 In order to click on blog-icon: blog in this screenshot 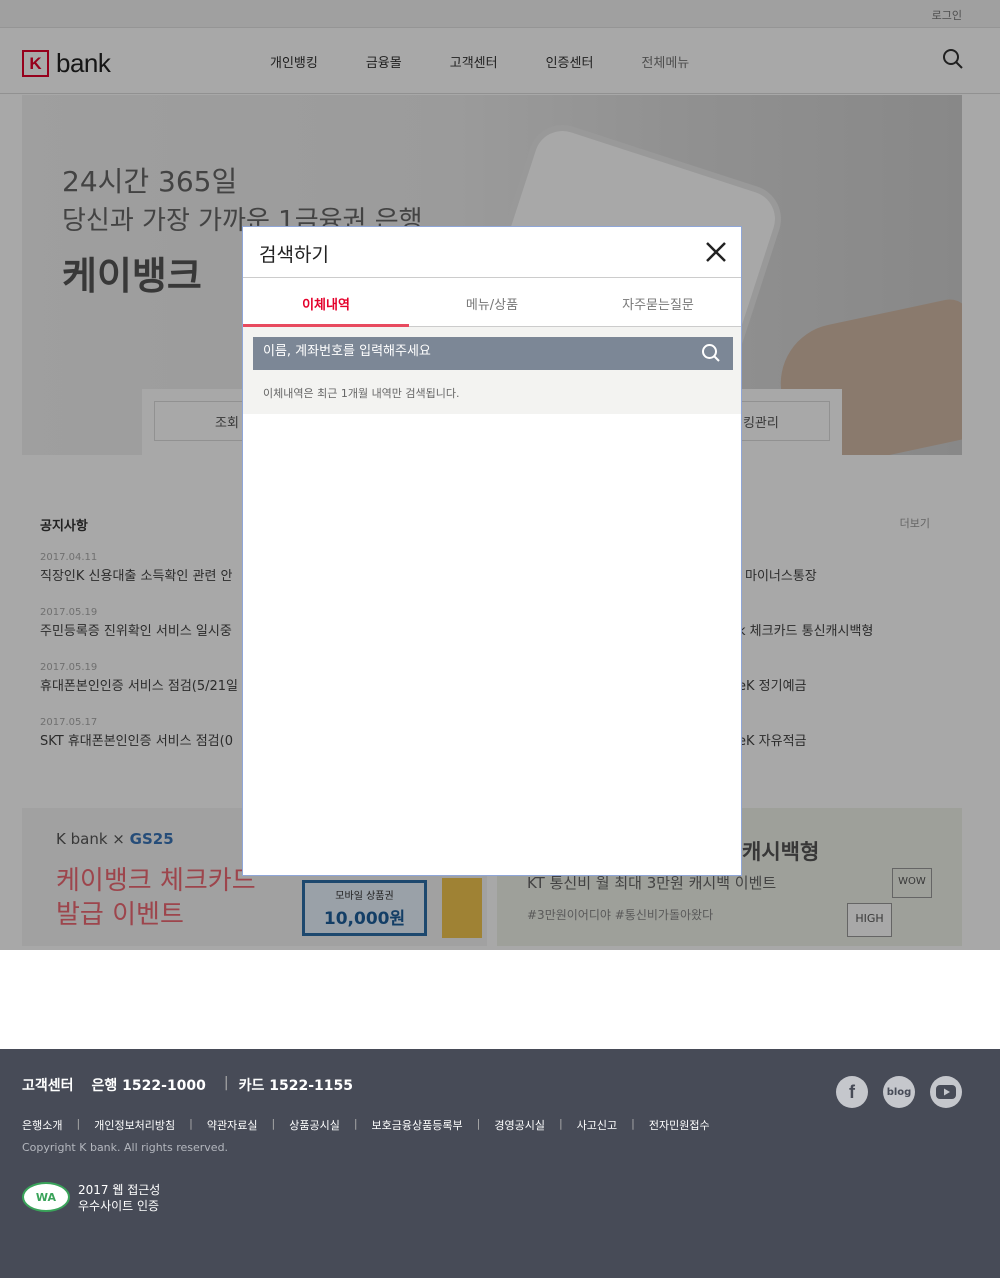, I will do `click(899, 1092)`.